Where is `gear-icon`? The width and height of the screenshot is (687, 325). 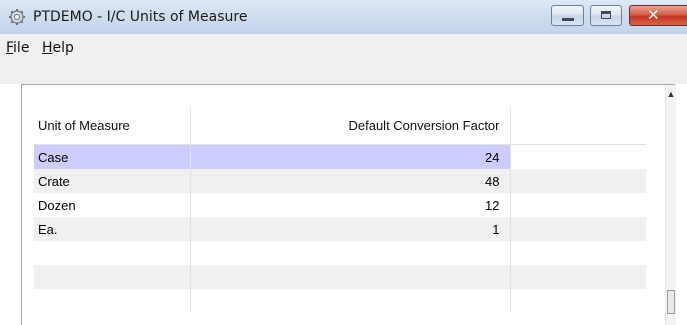 gear-icon is located at coordinates (17, 17).